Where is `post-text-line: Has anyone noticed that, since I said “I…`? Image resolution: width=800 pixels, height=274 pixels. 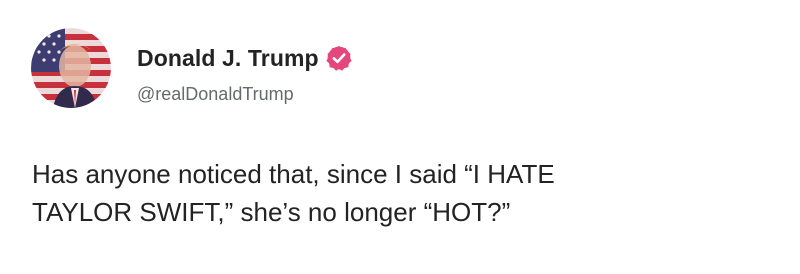
post-text-line: Has anyone noticed that, since I said “I… is located at coordinates (293, 174).